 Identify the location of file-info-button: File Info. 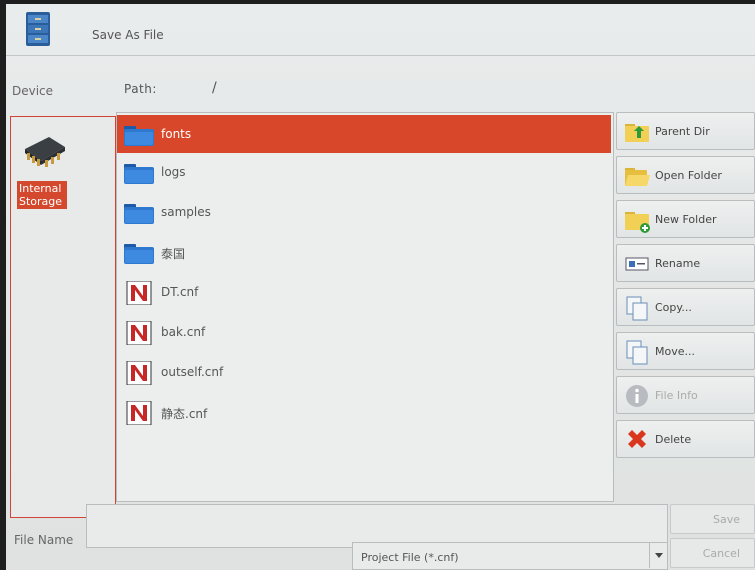
(685, 395).